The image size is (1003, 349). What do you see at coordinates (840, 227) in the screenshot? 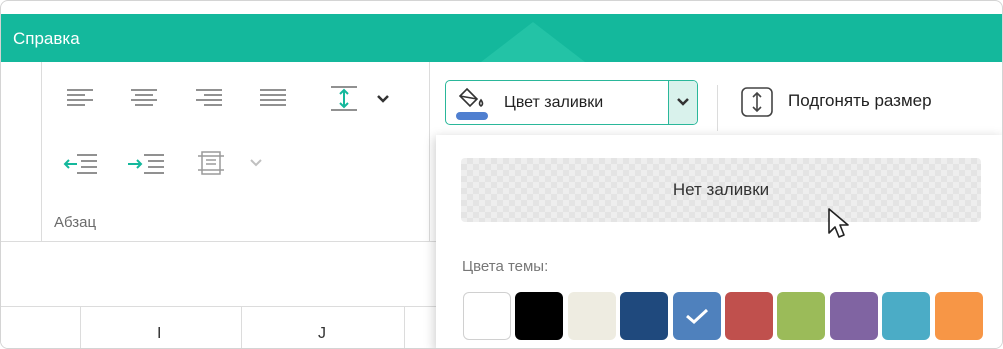
I see `mouse-cursor-icon` at bounding box center [840, 227].